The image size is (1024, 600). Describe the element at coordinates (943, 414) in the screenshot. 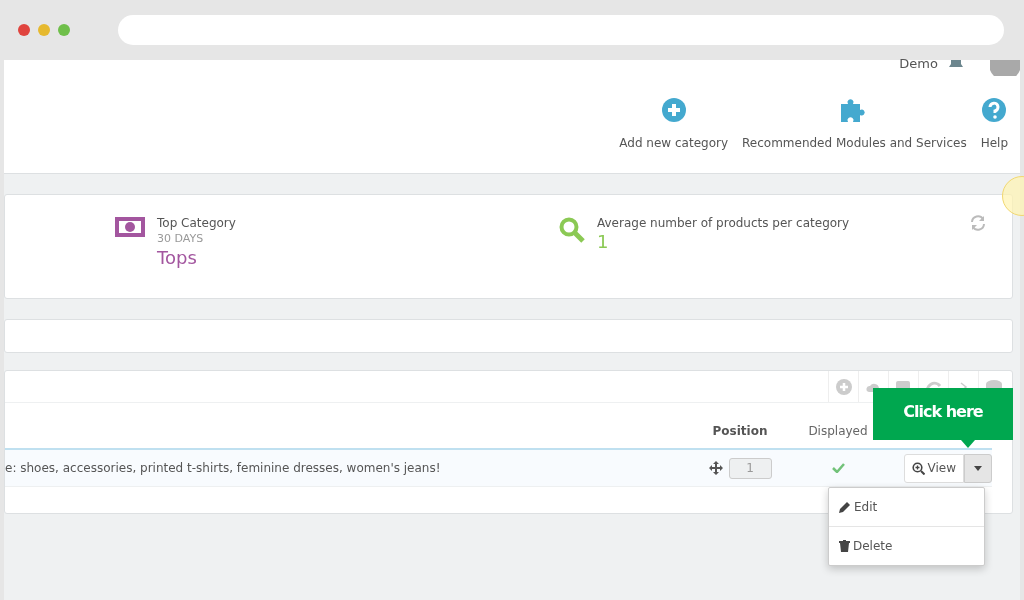

I see `tooltip: Click here` at that location.